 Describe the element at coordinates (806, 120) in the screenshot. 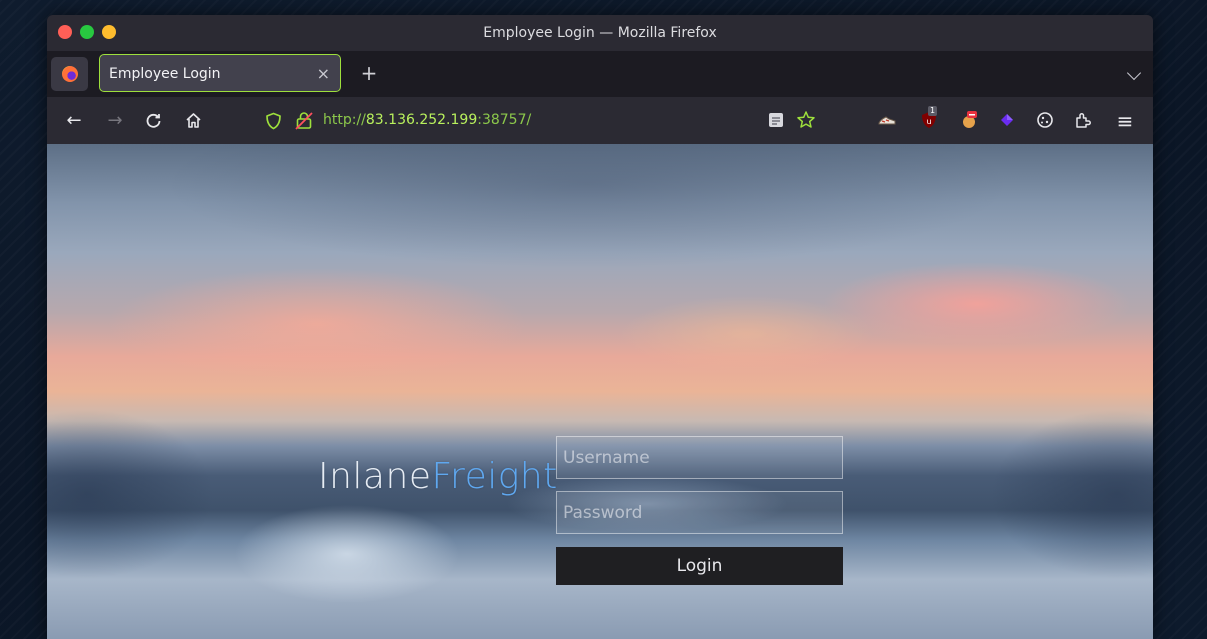

I see `bookmark-star-icon` at that location.